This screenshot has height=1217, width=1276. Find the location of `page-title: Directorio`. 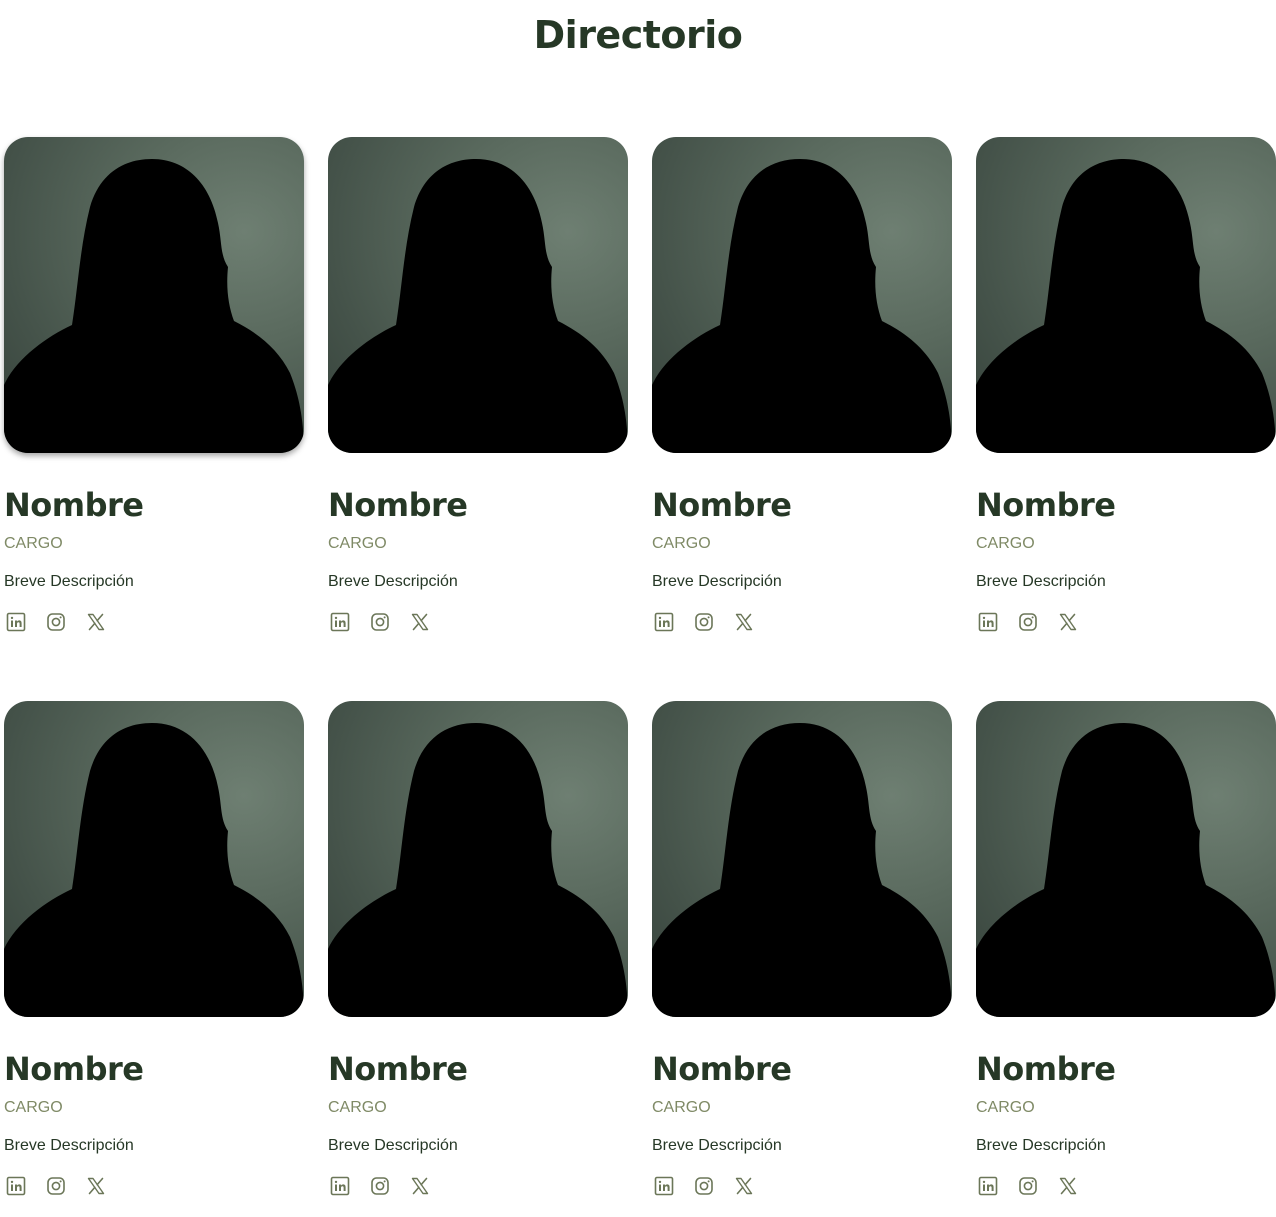

page-title: Directorio is located at coordinates (638, 35).